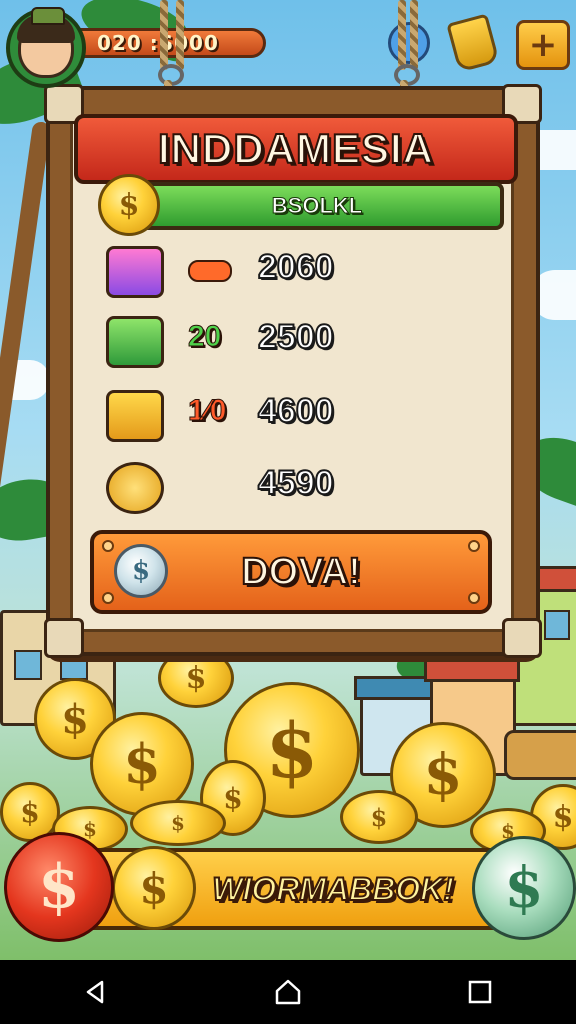 The height and width of the screenshot is (1024, 576). Describe the element at coordinates (296, 483) in the screenshot. I see `reward-value: 4590` at that location.